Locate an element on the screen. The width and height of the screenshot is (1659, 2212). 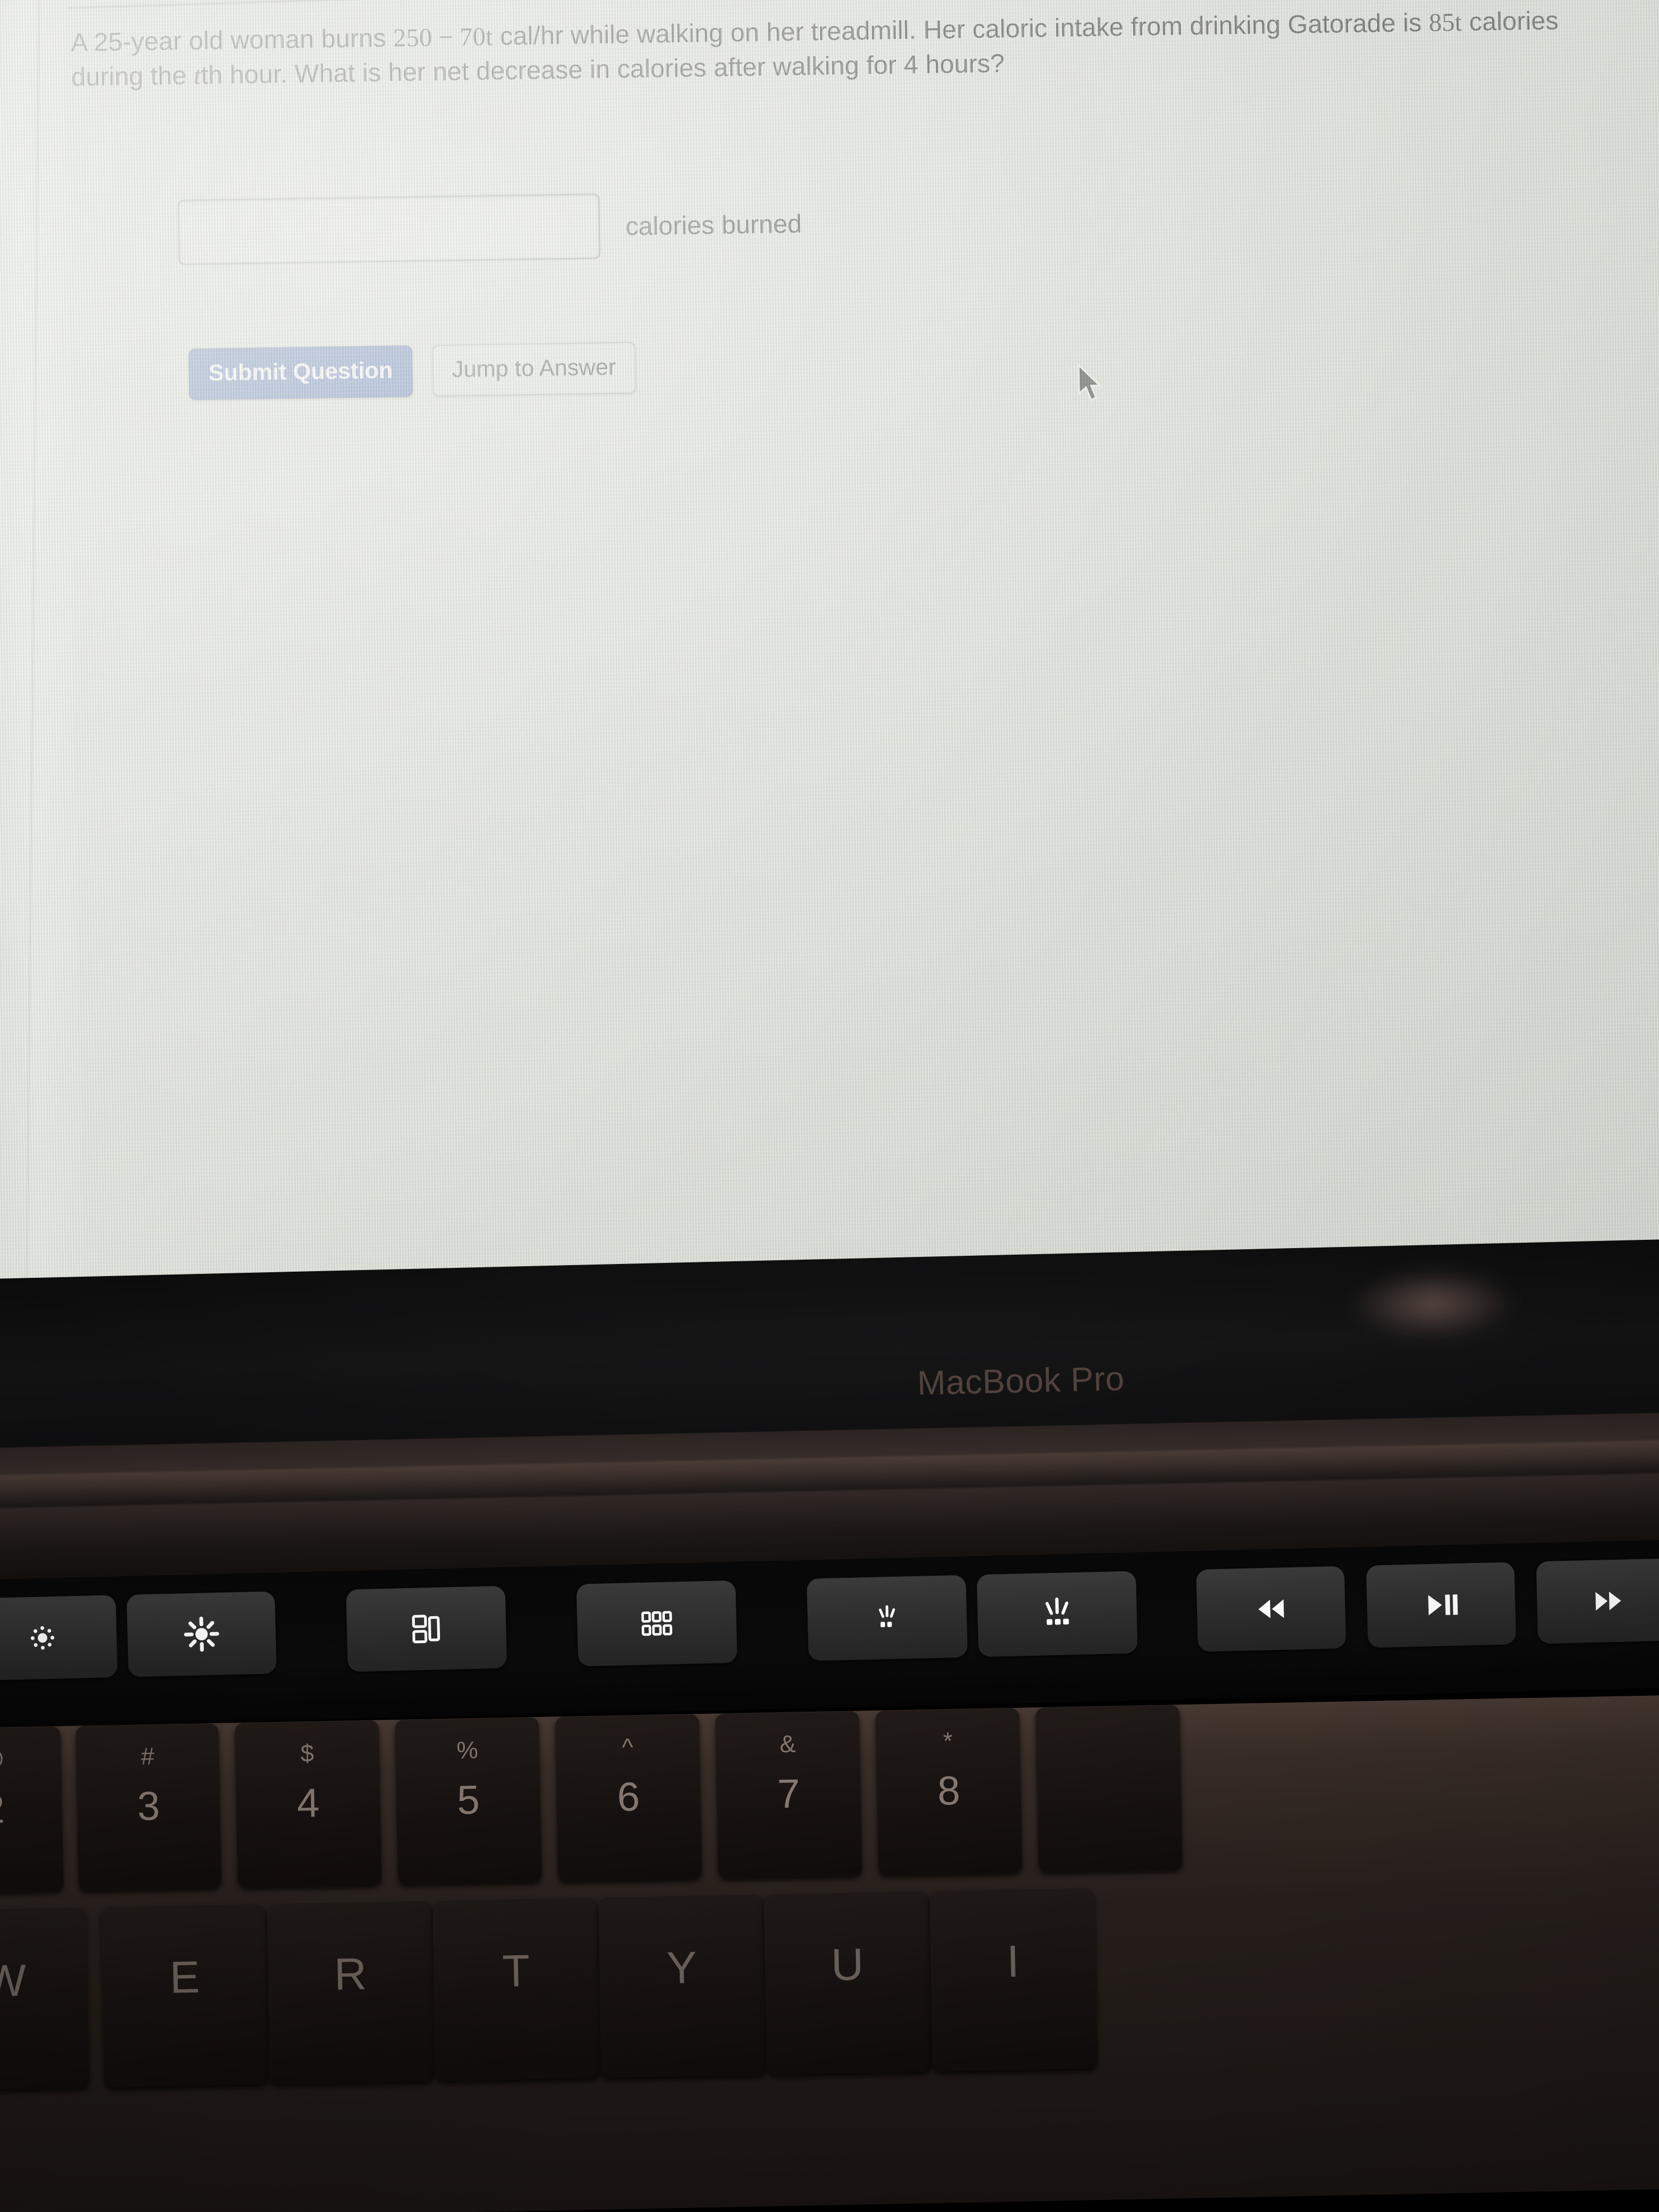
key-primary-label: 2 is located at coordinates (2, 1809).